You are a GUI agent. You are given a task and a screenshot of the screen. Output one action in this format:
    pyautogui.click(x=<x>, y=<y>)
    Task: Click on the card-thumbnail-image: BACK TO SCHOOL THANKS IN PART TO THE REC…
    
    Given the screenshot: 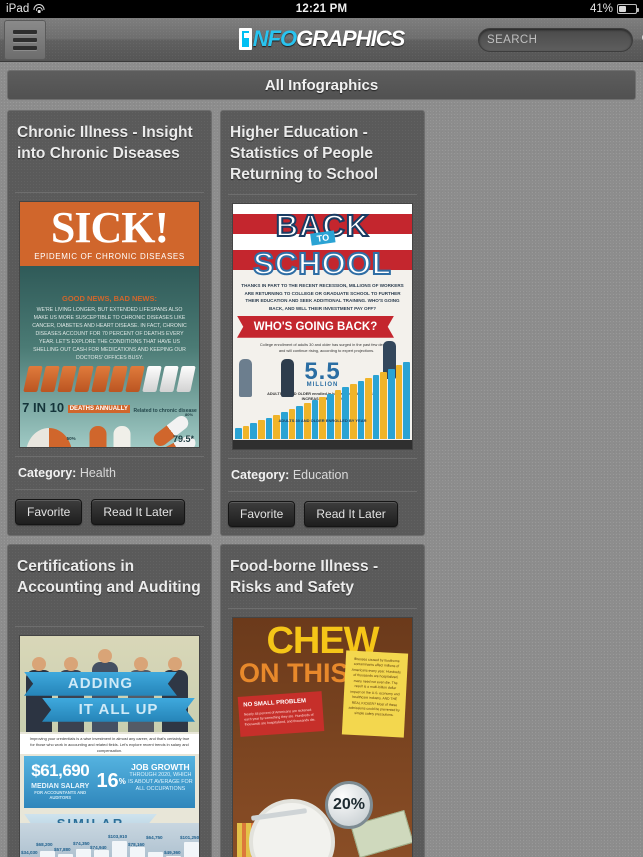 What is the action you would take?
    pyautogui.click(x=322, y=326)
    